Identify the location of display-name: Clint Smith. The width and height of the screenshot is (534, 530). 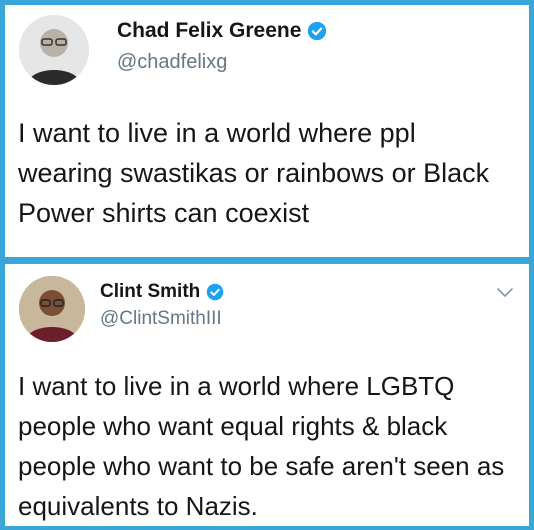
(162, 292).